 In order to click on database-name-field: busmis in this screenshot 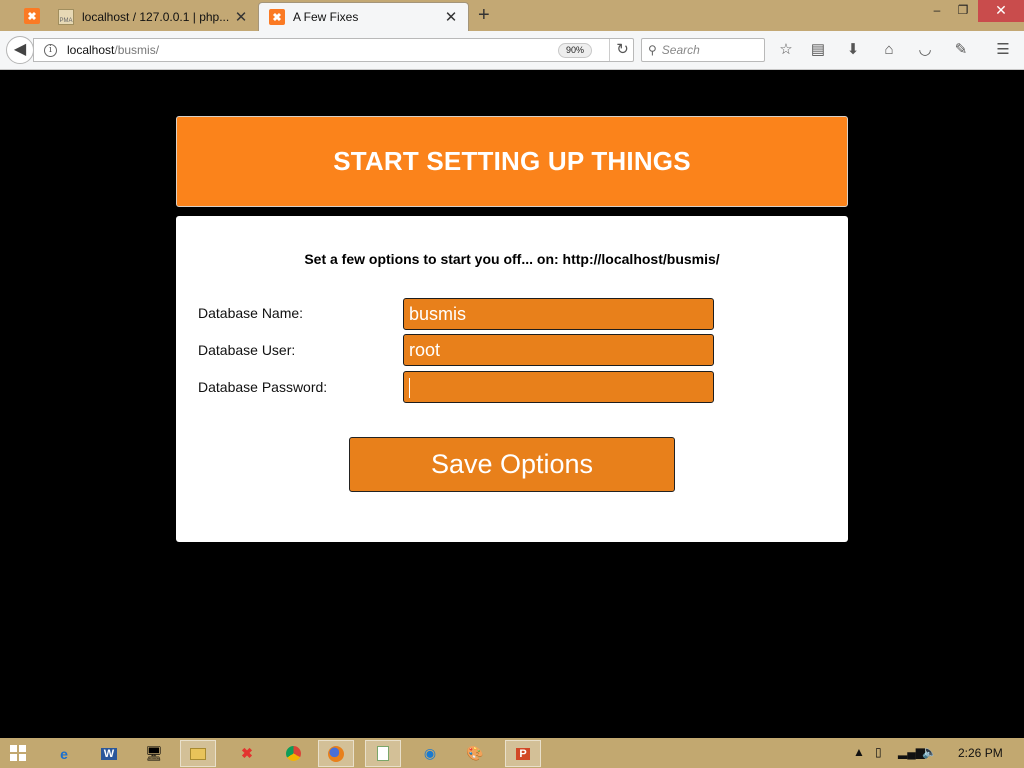, I will do `click(558, 314)`.